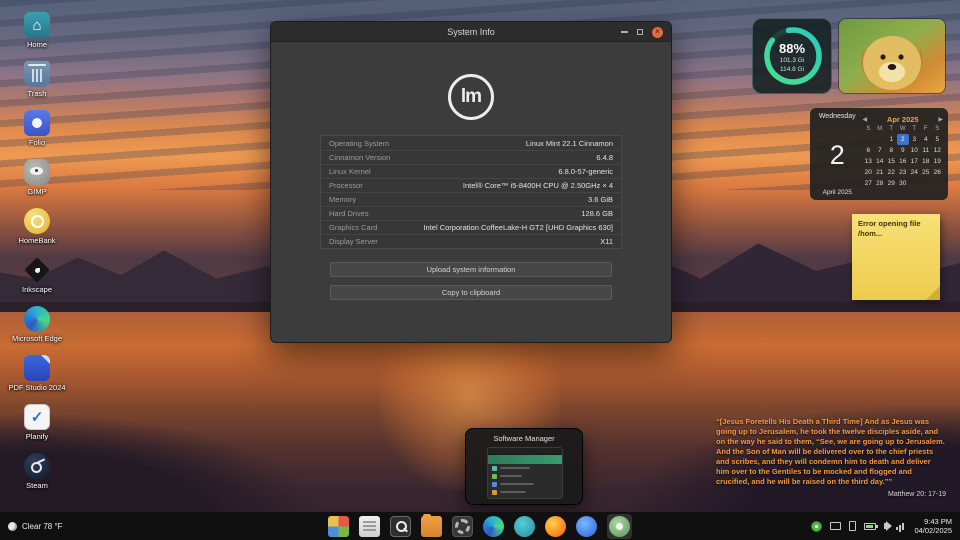 The width and height of the screenshot is (960, 540). Describe the element at coordinates (869, 161) in the screenshot. I see `calendar-day: 13` at that location.